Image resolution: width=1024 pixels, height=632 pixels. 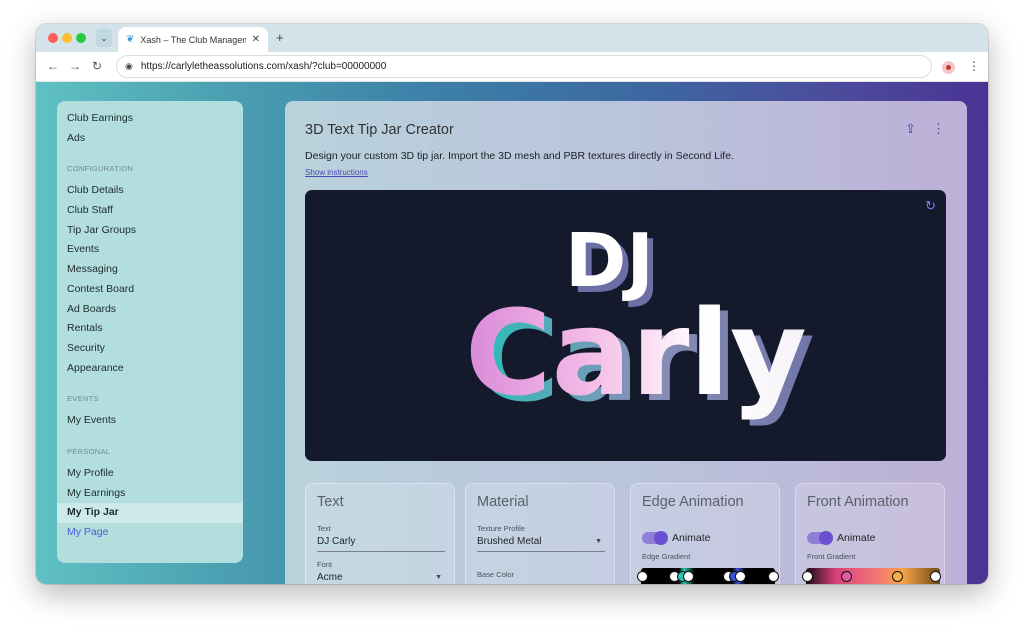 I want to click on tab-bar: ⌄ ❦ Xash – The Club Management ✕ +, so click(x=512, y=38).